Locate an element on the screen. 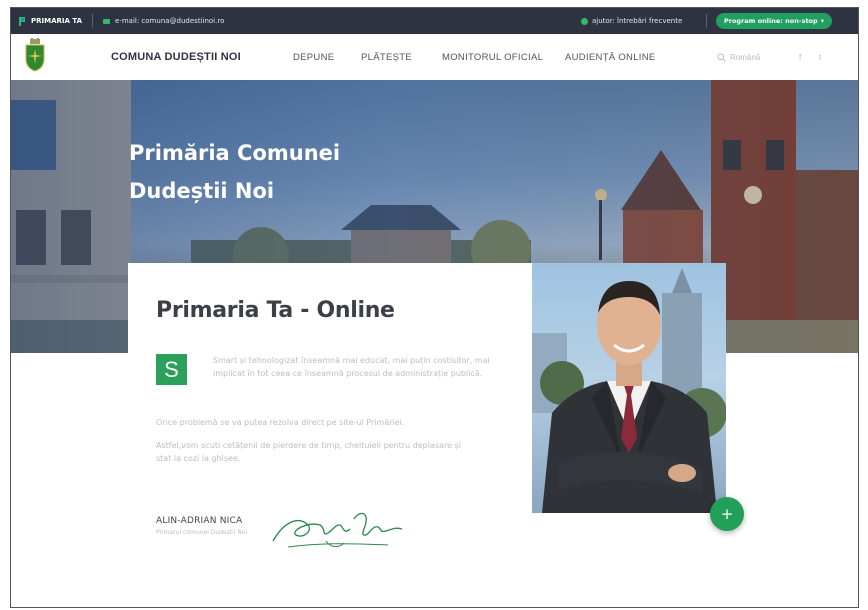  language-selector: Română is located at coordinates (738, 57).